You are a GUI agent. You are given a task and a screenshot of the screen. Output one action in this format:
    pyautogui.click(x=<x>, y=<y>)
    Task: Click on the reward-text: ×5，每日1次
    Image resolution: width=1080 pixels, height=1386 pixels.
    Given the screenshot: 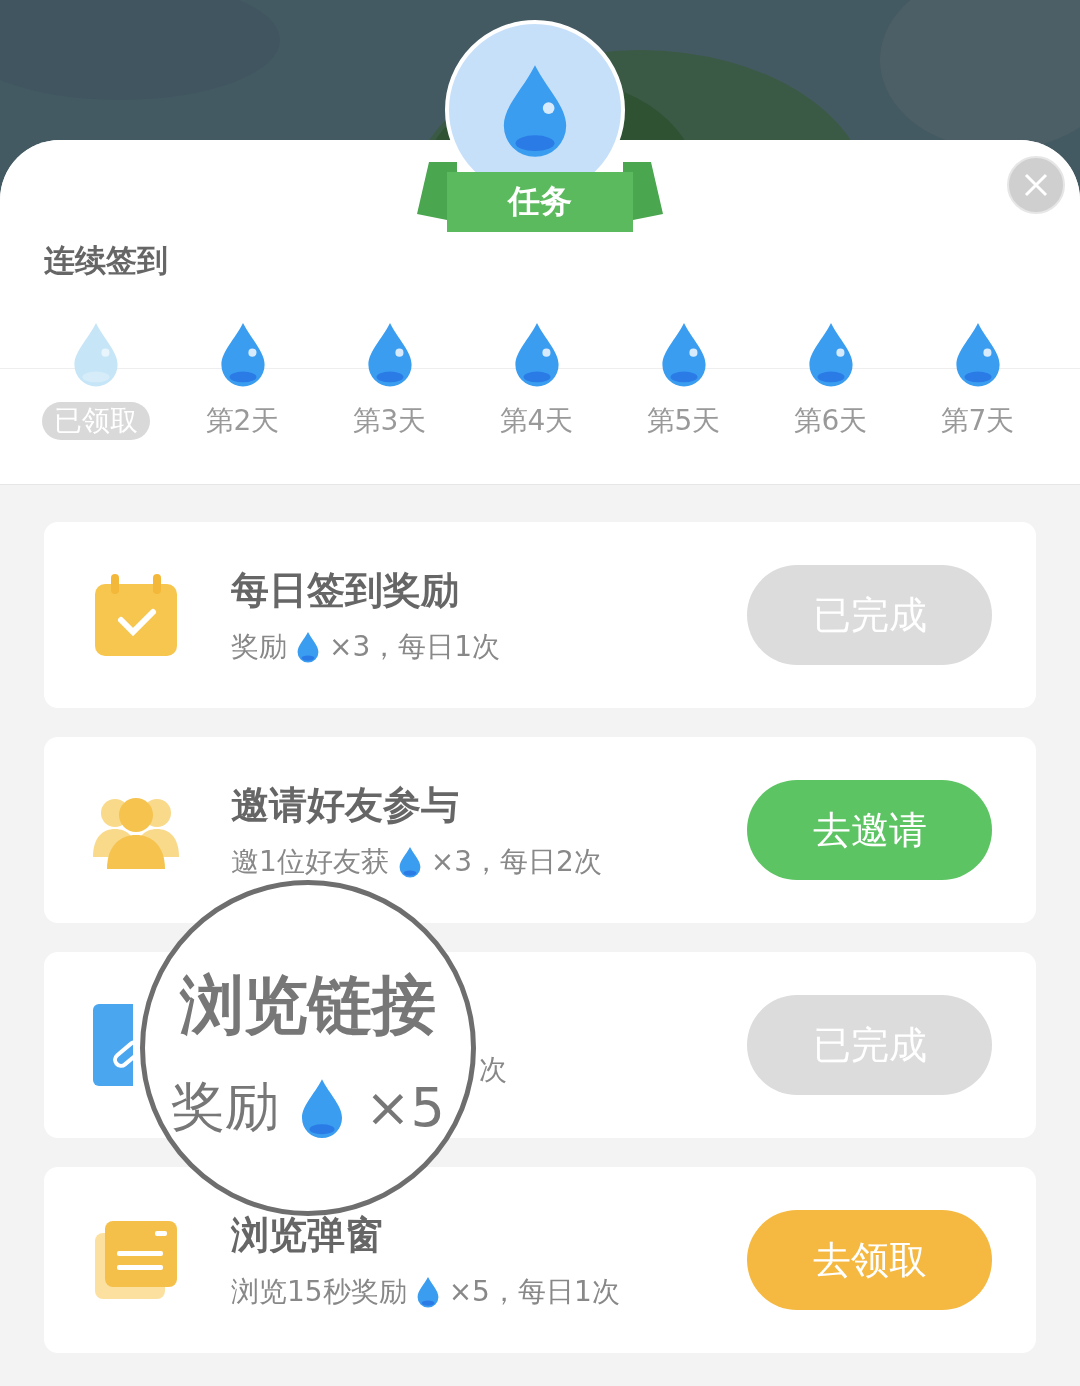 What is the action you would take?
    pyautogui.click(x=534, y=1291)
    